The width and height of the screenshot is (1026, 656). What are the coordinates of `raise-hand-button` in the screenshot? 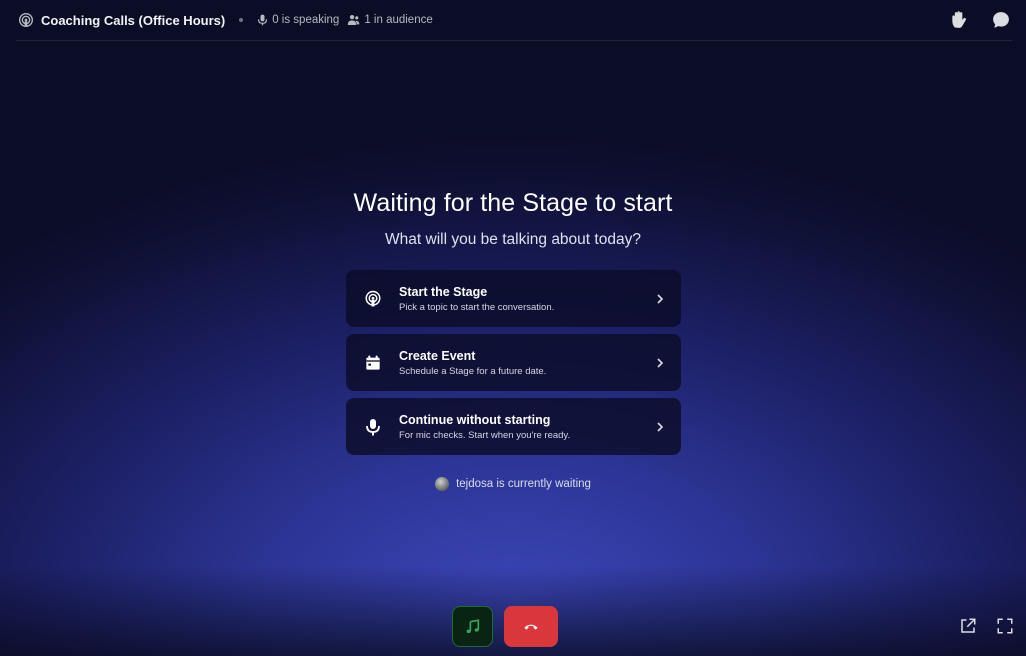 It's located at (959, 20).